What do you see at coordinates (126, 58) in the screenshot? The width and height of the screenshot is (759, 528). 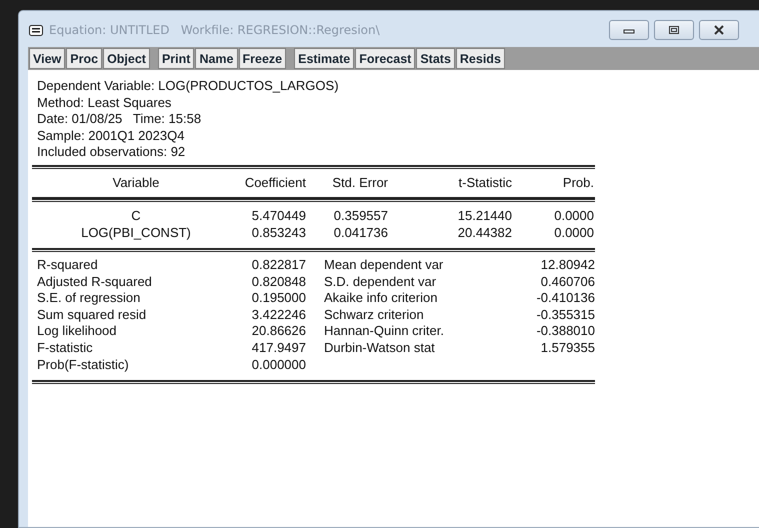 I see `toolbar-button: Object` at bounding box center [126, 58].